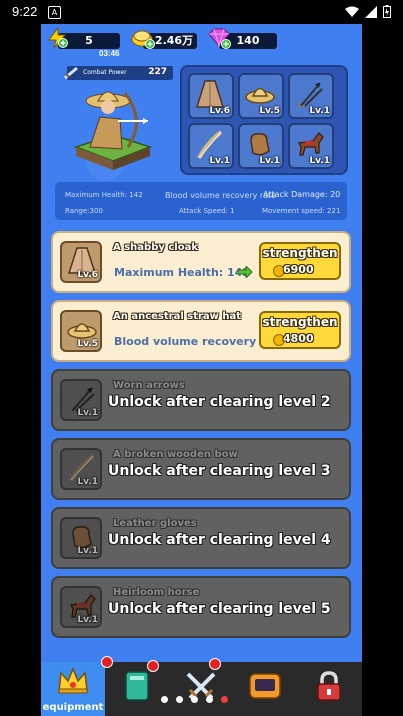 The width and height of the screenshot is (403, 716). Describe the element at coordinates (157, 72) in the screenshot. I see `combat-power-value: 227` at that location.